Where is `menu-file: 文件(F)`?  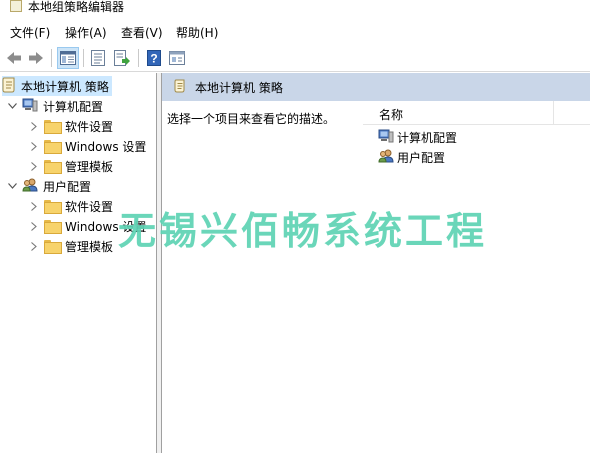 menu-file: 文件(F) is located at coordinates (30, 32).